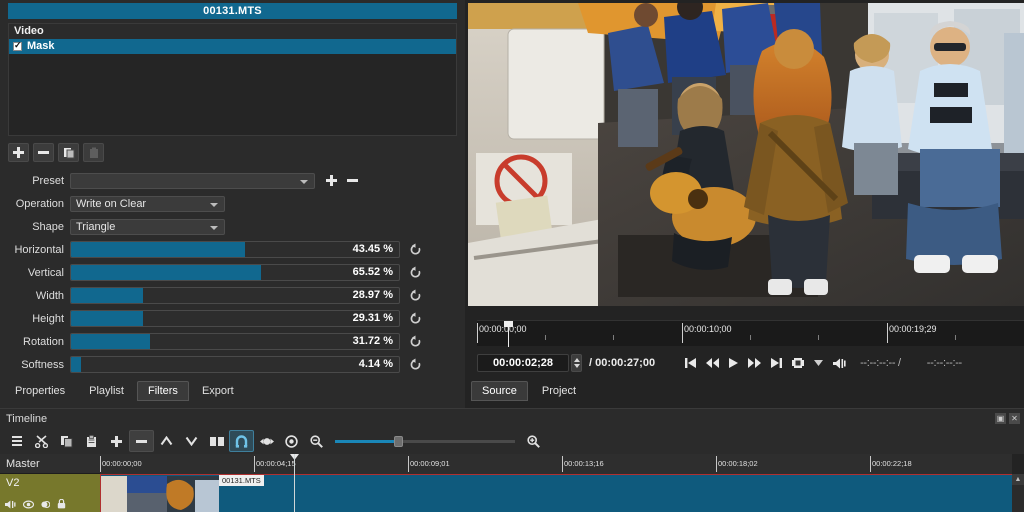 The image size is (1024, 512). I want to click on append-button, so click(116, 441).